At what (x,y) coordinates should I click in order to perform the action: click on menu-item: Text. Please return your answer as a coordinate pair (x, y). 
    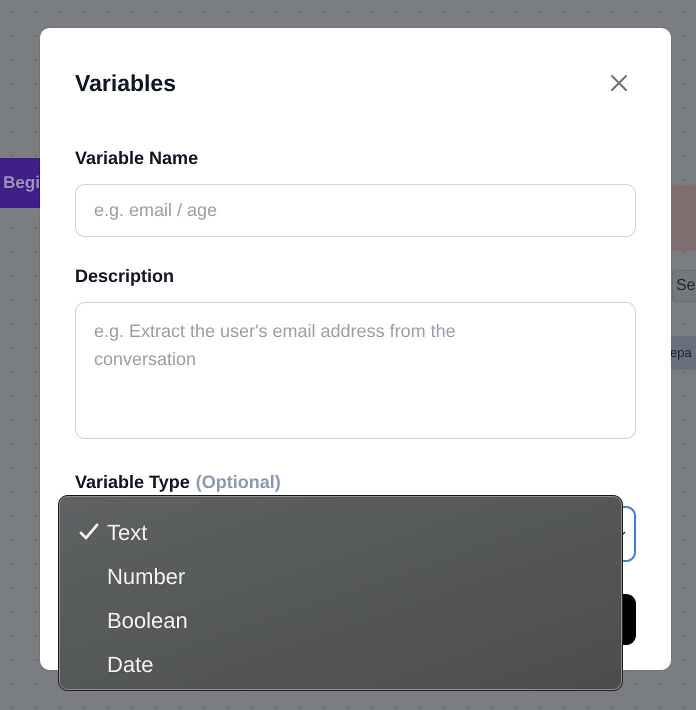
    Looking at the image, I should click on (340, 532).